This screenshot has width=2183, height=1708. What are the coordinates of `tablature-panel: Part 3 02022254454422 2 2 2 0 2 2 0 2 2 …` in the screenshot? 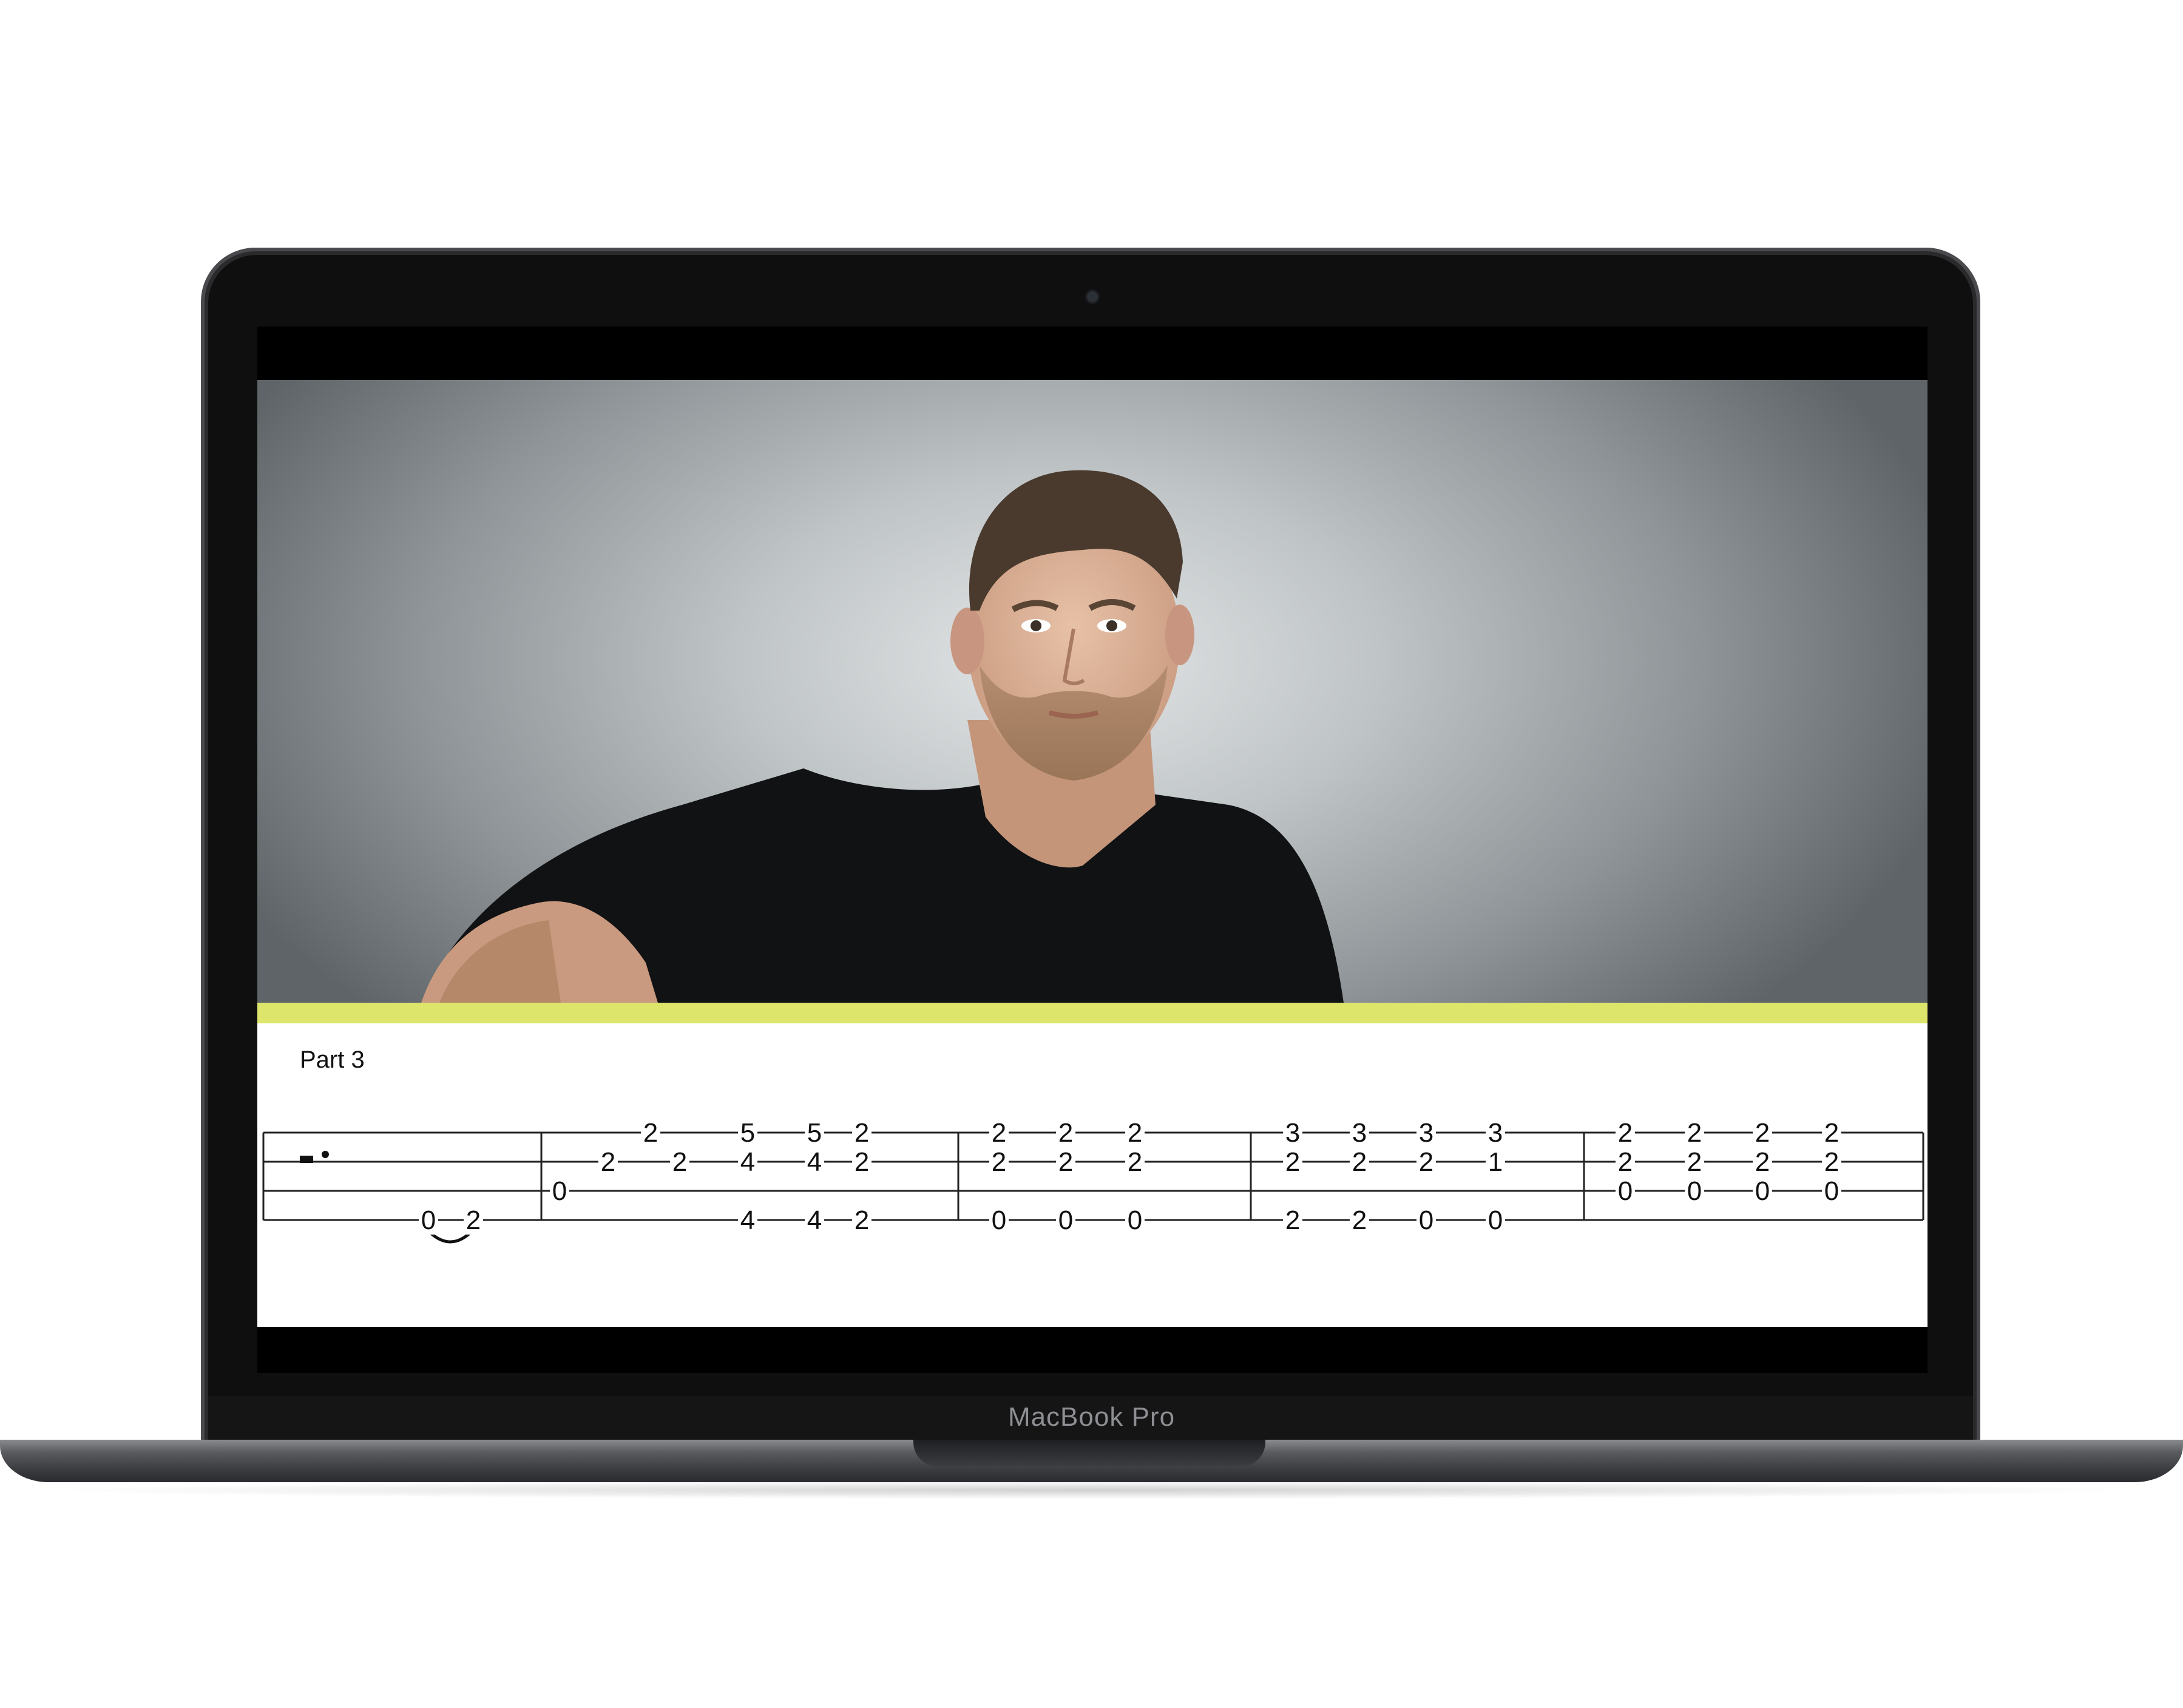 It's located at (1092, 1175).